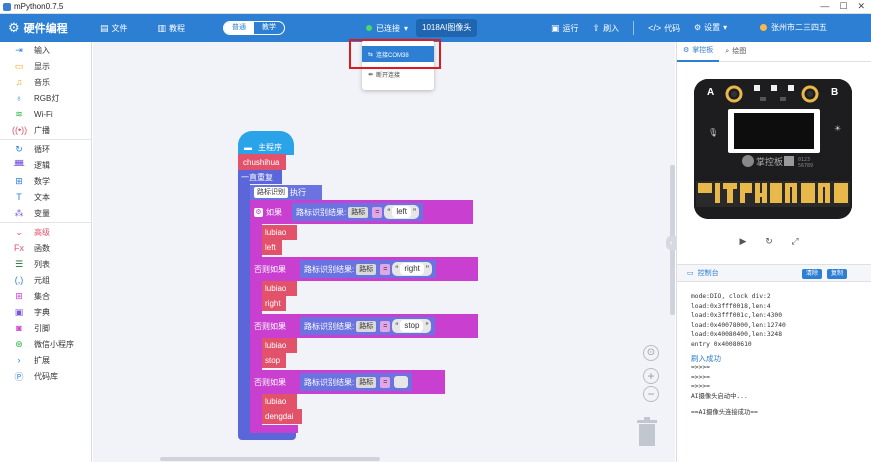 The image size is (871, 462). I want to click on sidebar-item: ⁂ 变量, so click(45, 213).